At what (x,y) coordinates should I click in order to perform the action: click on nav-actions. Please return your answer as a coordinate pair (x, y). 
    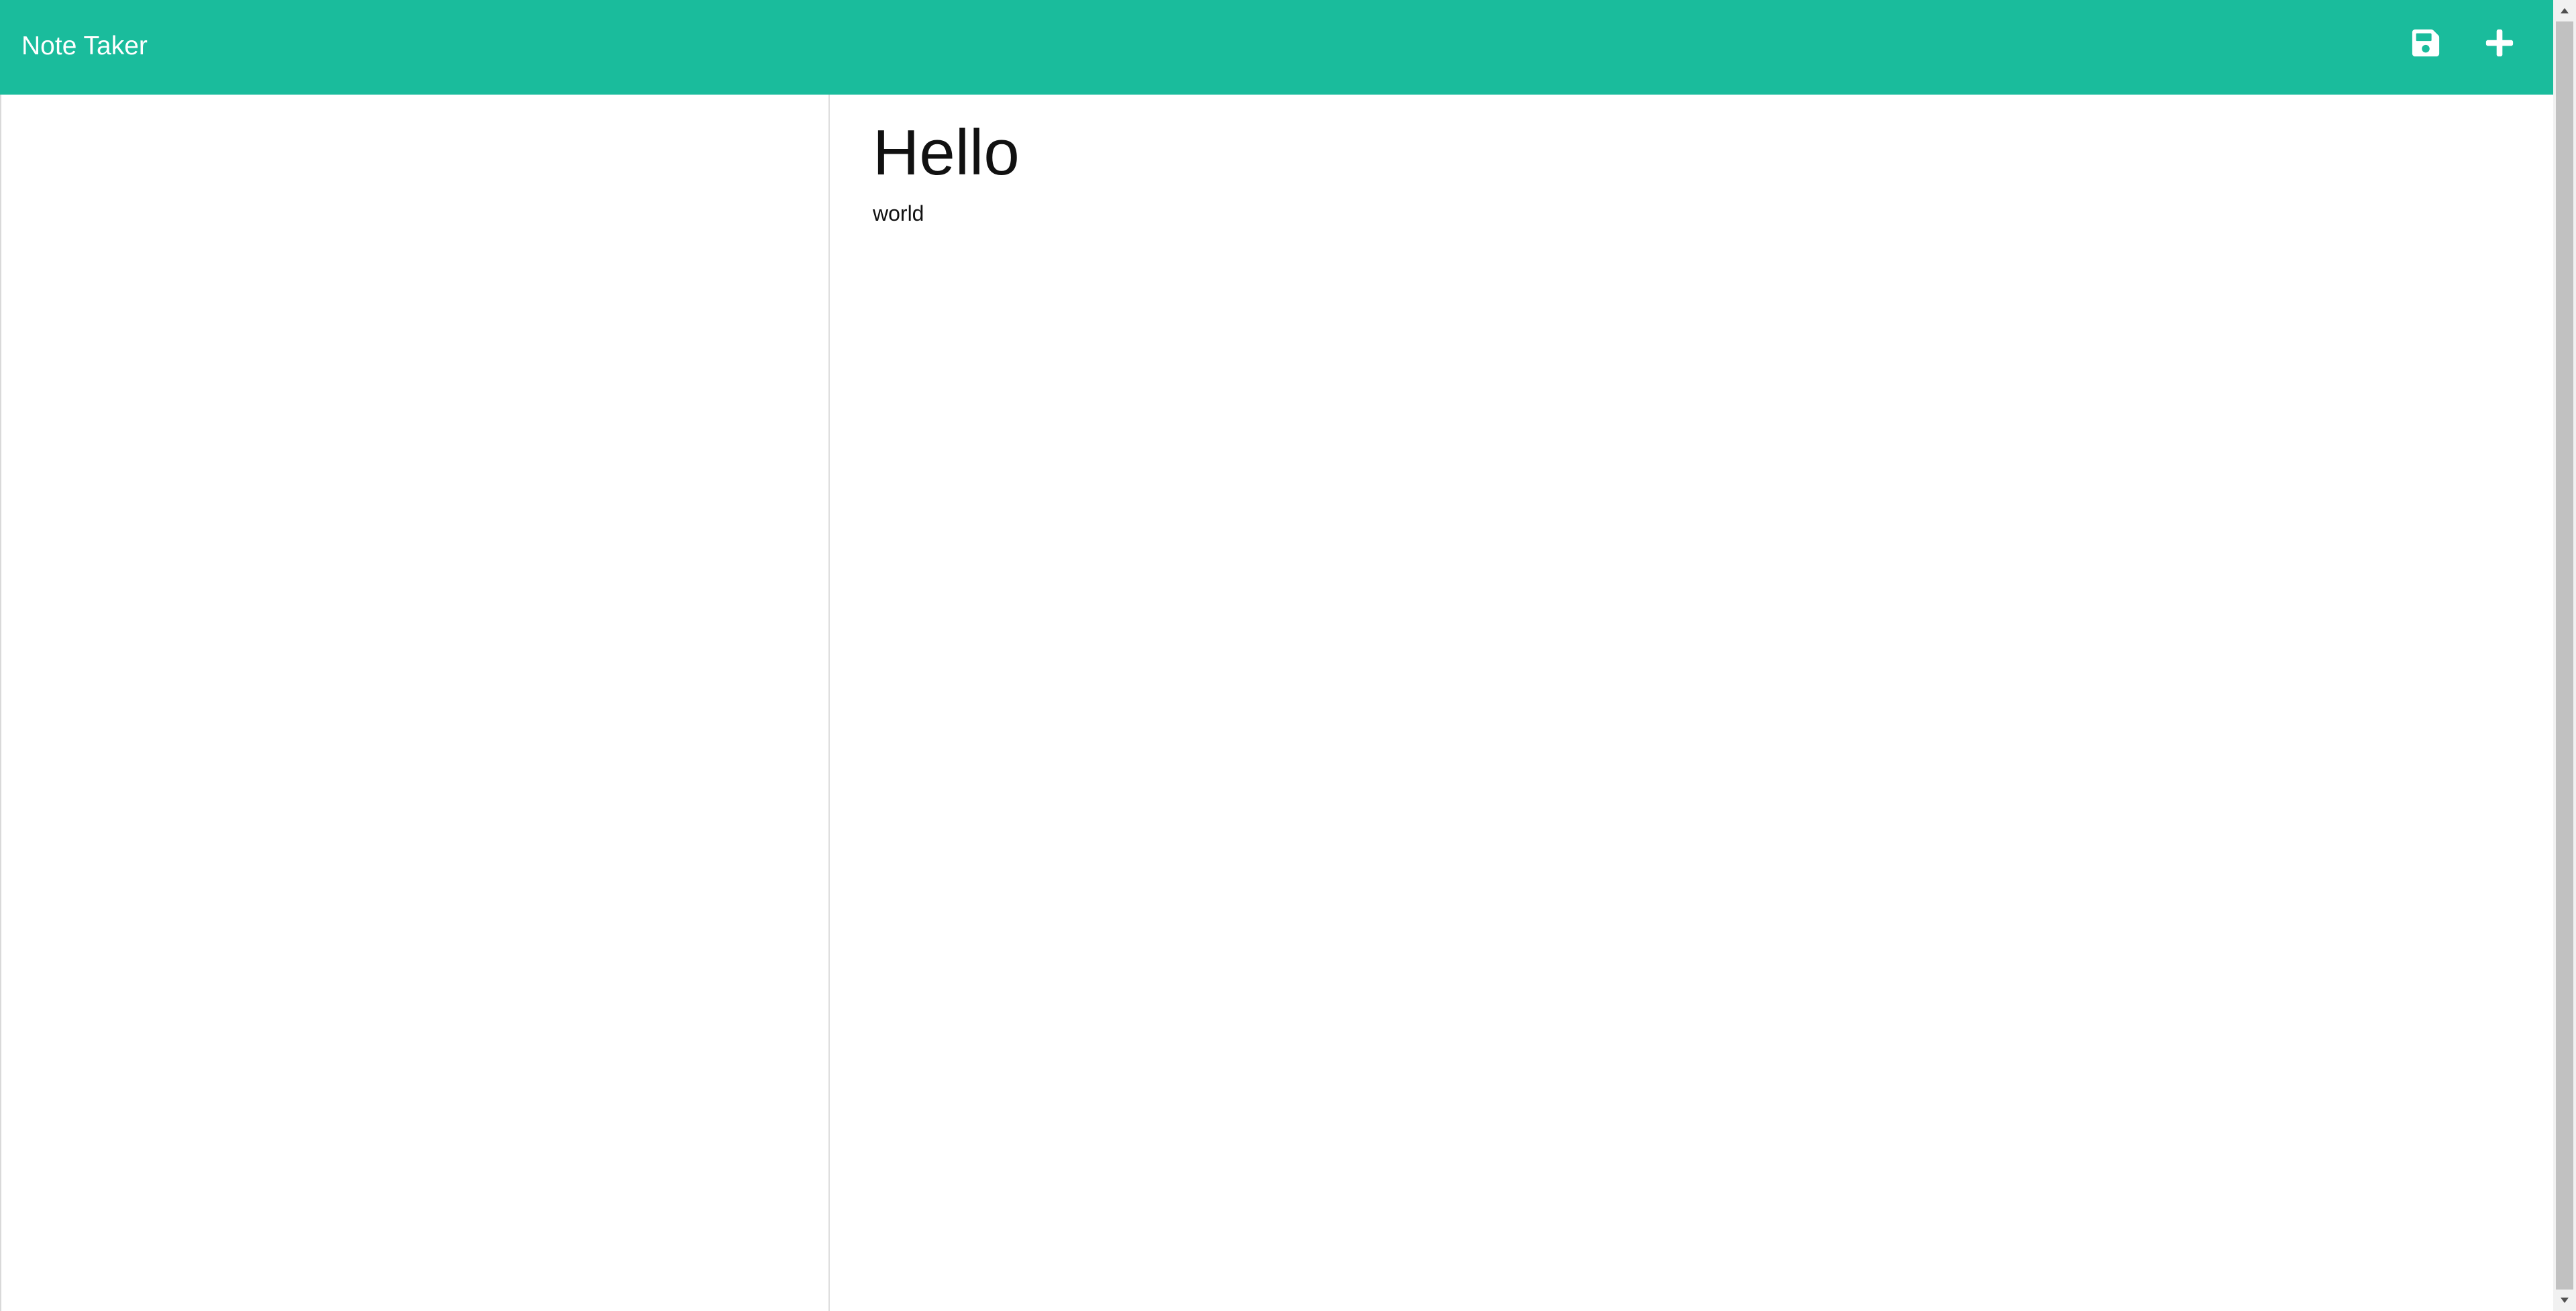
    Looking at the image, I should click on (2463, 43).